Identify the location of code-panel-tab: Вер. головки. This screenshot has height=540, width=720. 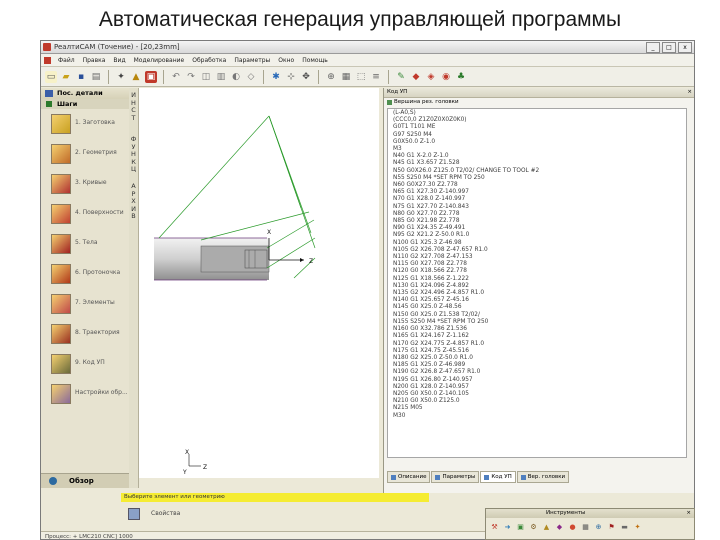
(543, 477).